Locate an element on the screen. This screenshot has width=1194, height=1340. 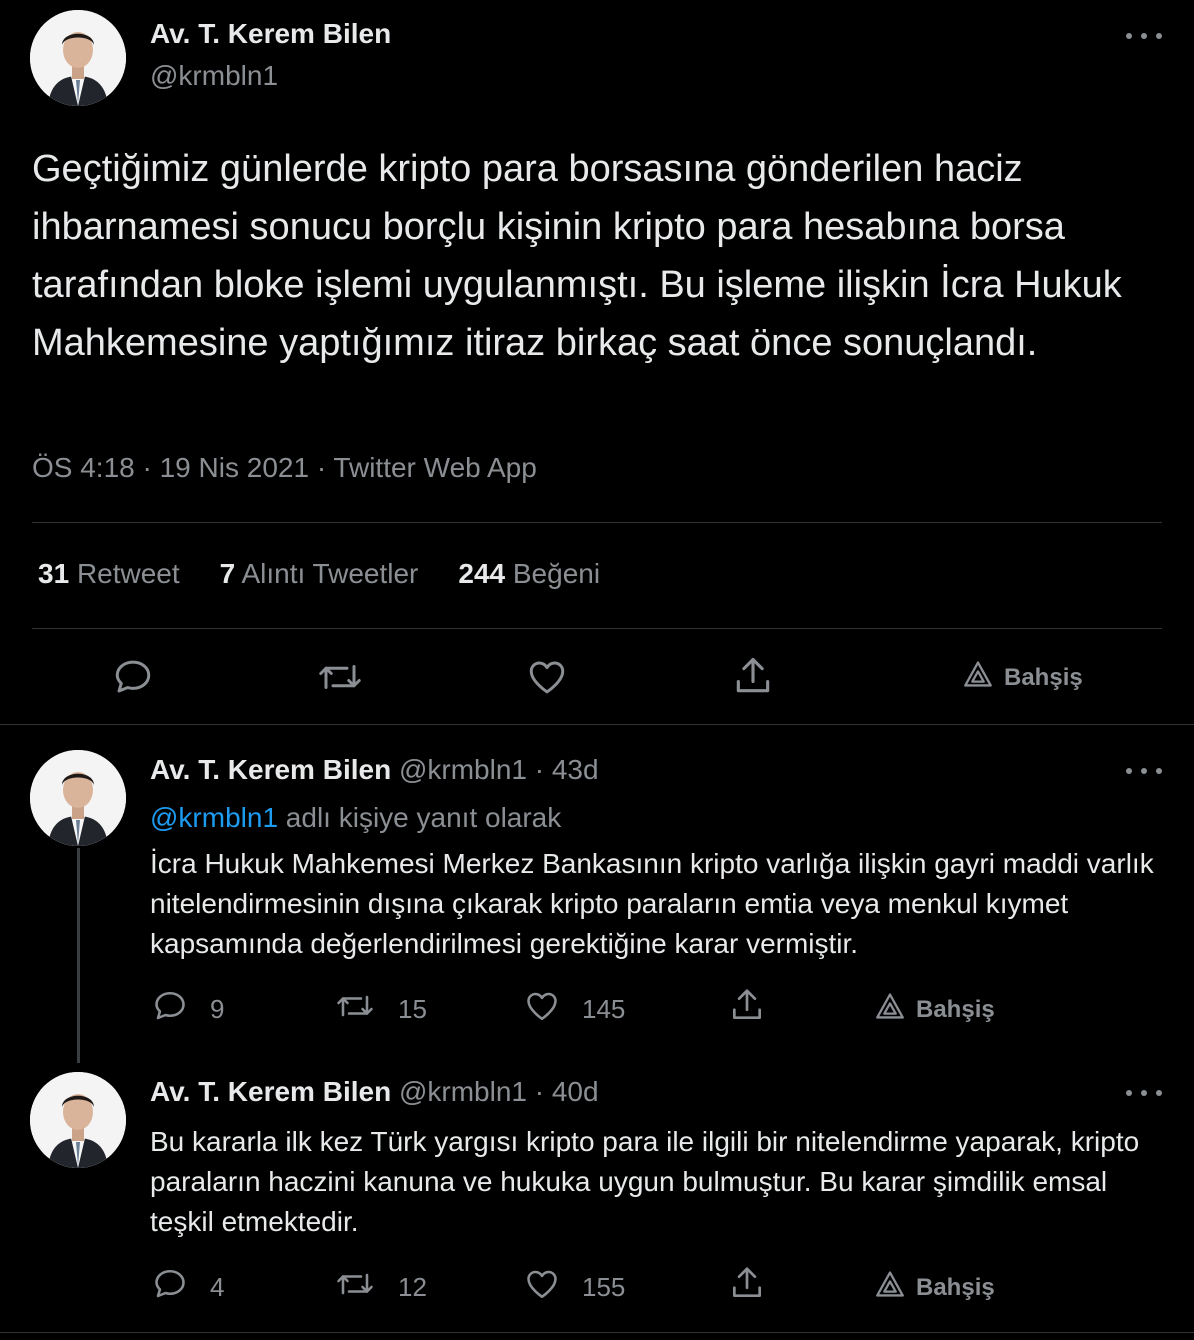
tweet-stats: 31 Retweet 7 Alıntı Tweetler 244 Beğeni is located at coordinates (319, 574).